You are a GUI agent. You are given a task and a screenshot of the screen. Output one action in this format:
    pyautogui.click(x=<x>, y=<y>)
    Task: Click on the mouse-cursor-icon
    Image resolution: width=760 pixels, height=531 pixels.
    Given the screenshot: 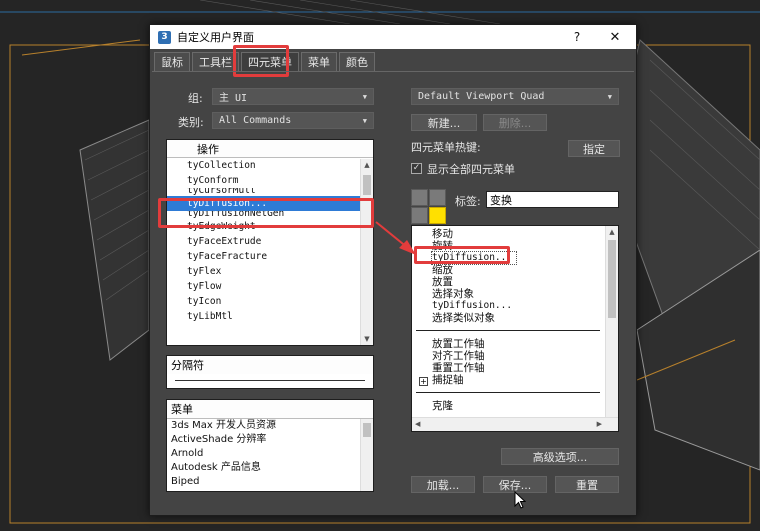 What is the action you would take?
    pyautogui.click(x=520, y=500)
    